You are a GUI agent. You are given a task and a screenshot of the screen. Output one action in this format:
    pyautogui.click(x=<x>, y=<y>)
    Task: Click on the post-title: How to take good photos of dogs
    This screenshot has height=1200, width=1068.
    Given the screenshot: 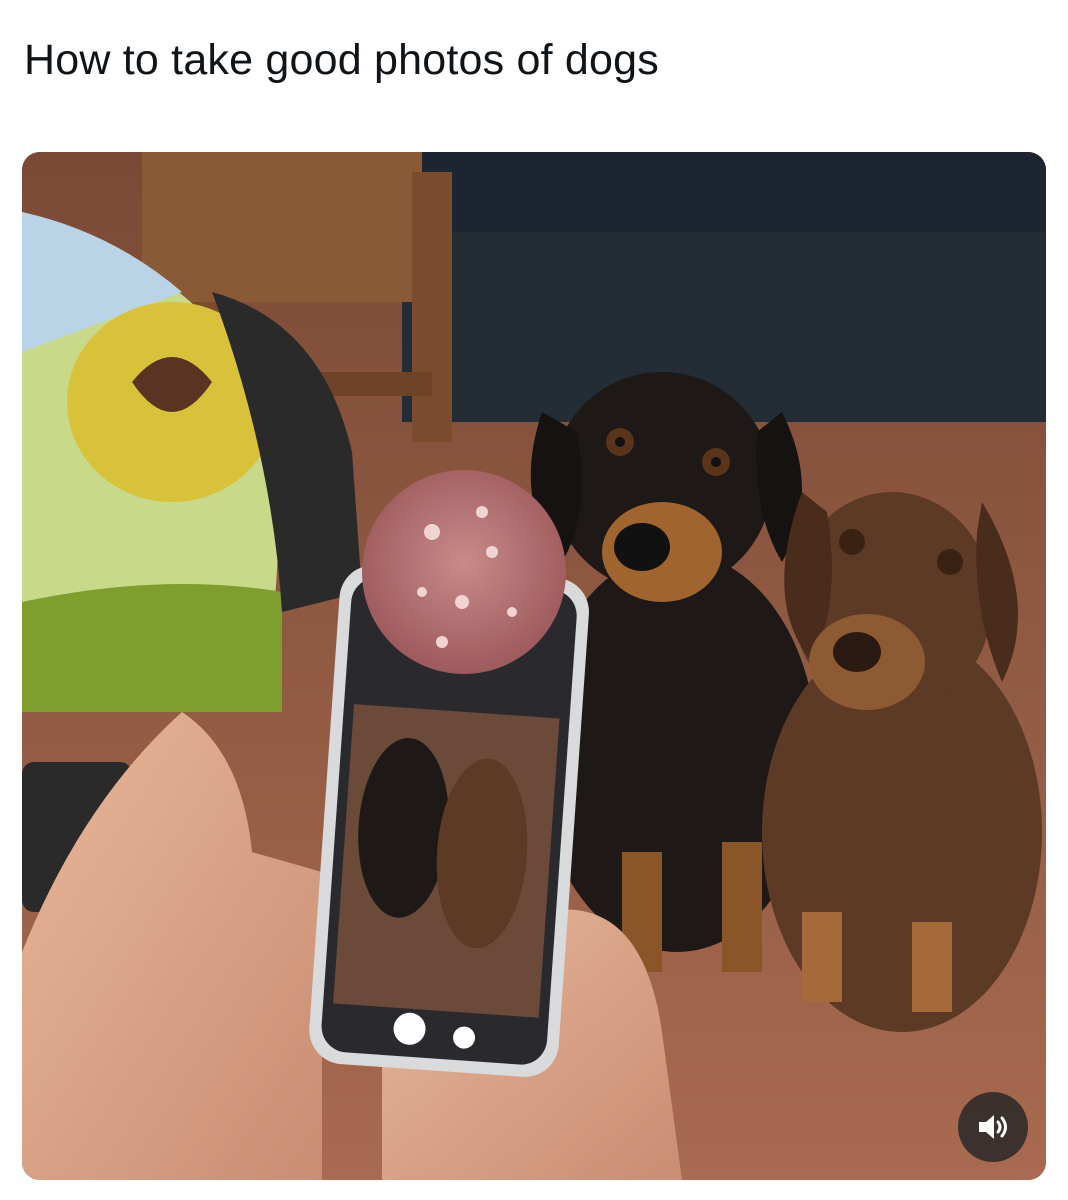 What is the action you would take?
    pyautogui.click(x=341, y=60)
    